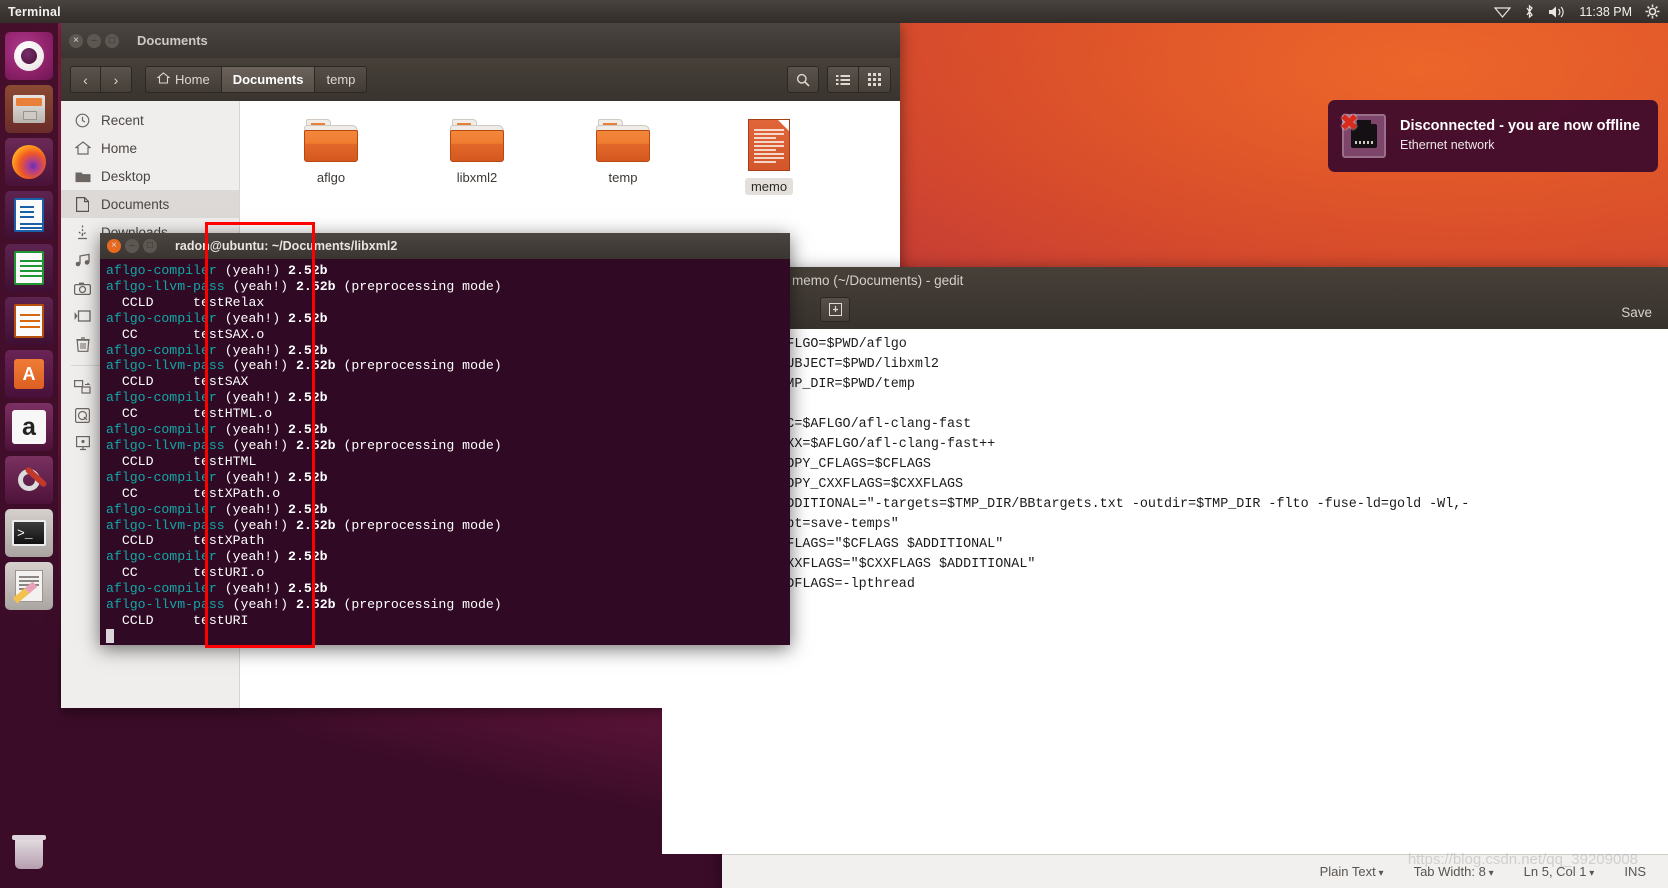 This screenshot has width=1668, height=888. What do you see at coordinates (29, 427) in the screenshot?
I see `launcher-item-amazon: a` at bounding box center [29, 427].